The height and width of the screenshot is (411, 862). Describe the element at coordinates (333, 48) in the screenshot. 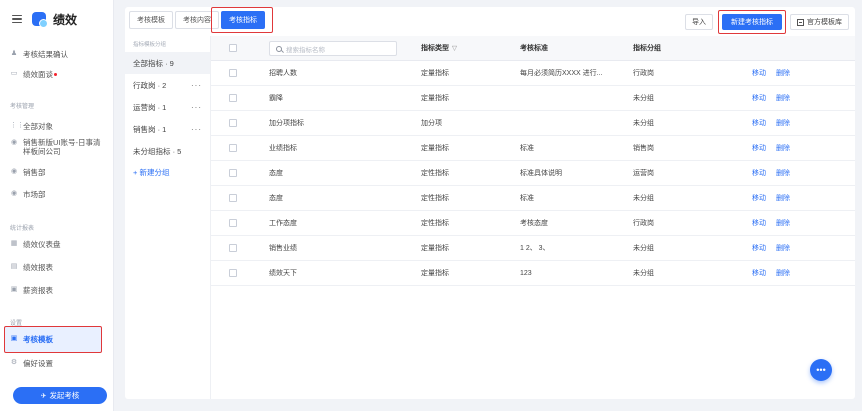

I see `search-input: 搜索指标名称` at that location.